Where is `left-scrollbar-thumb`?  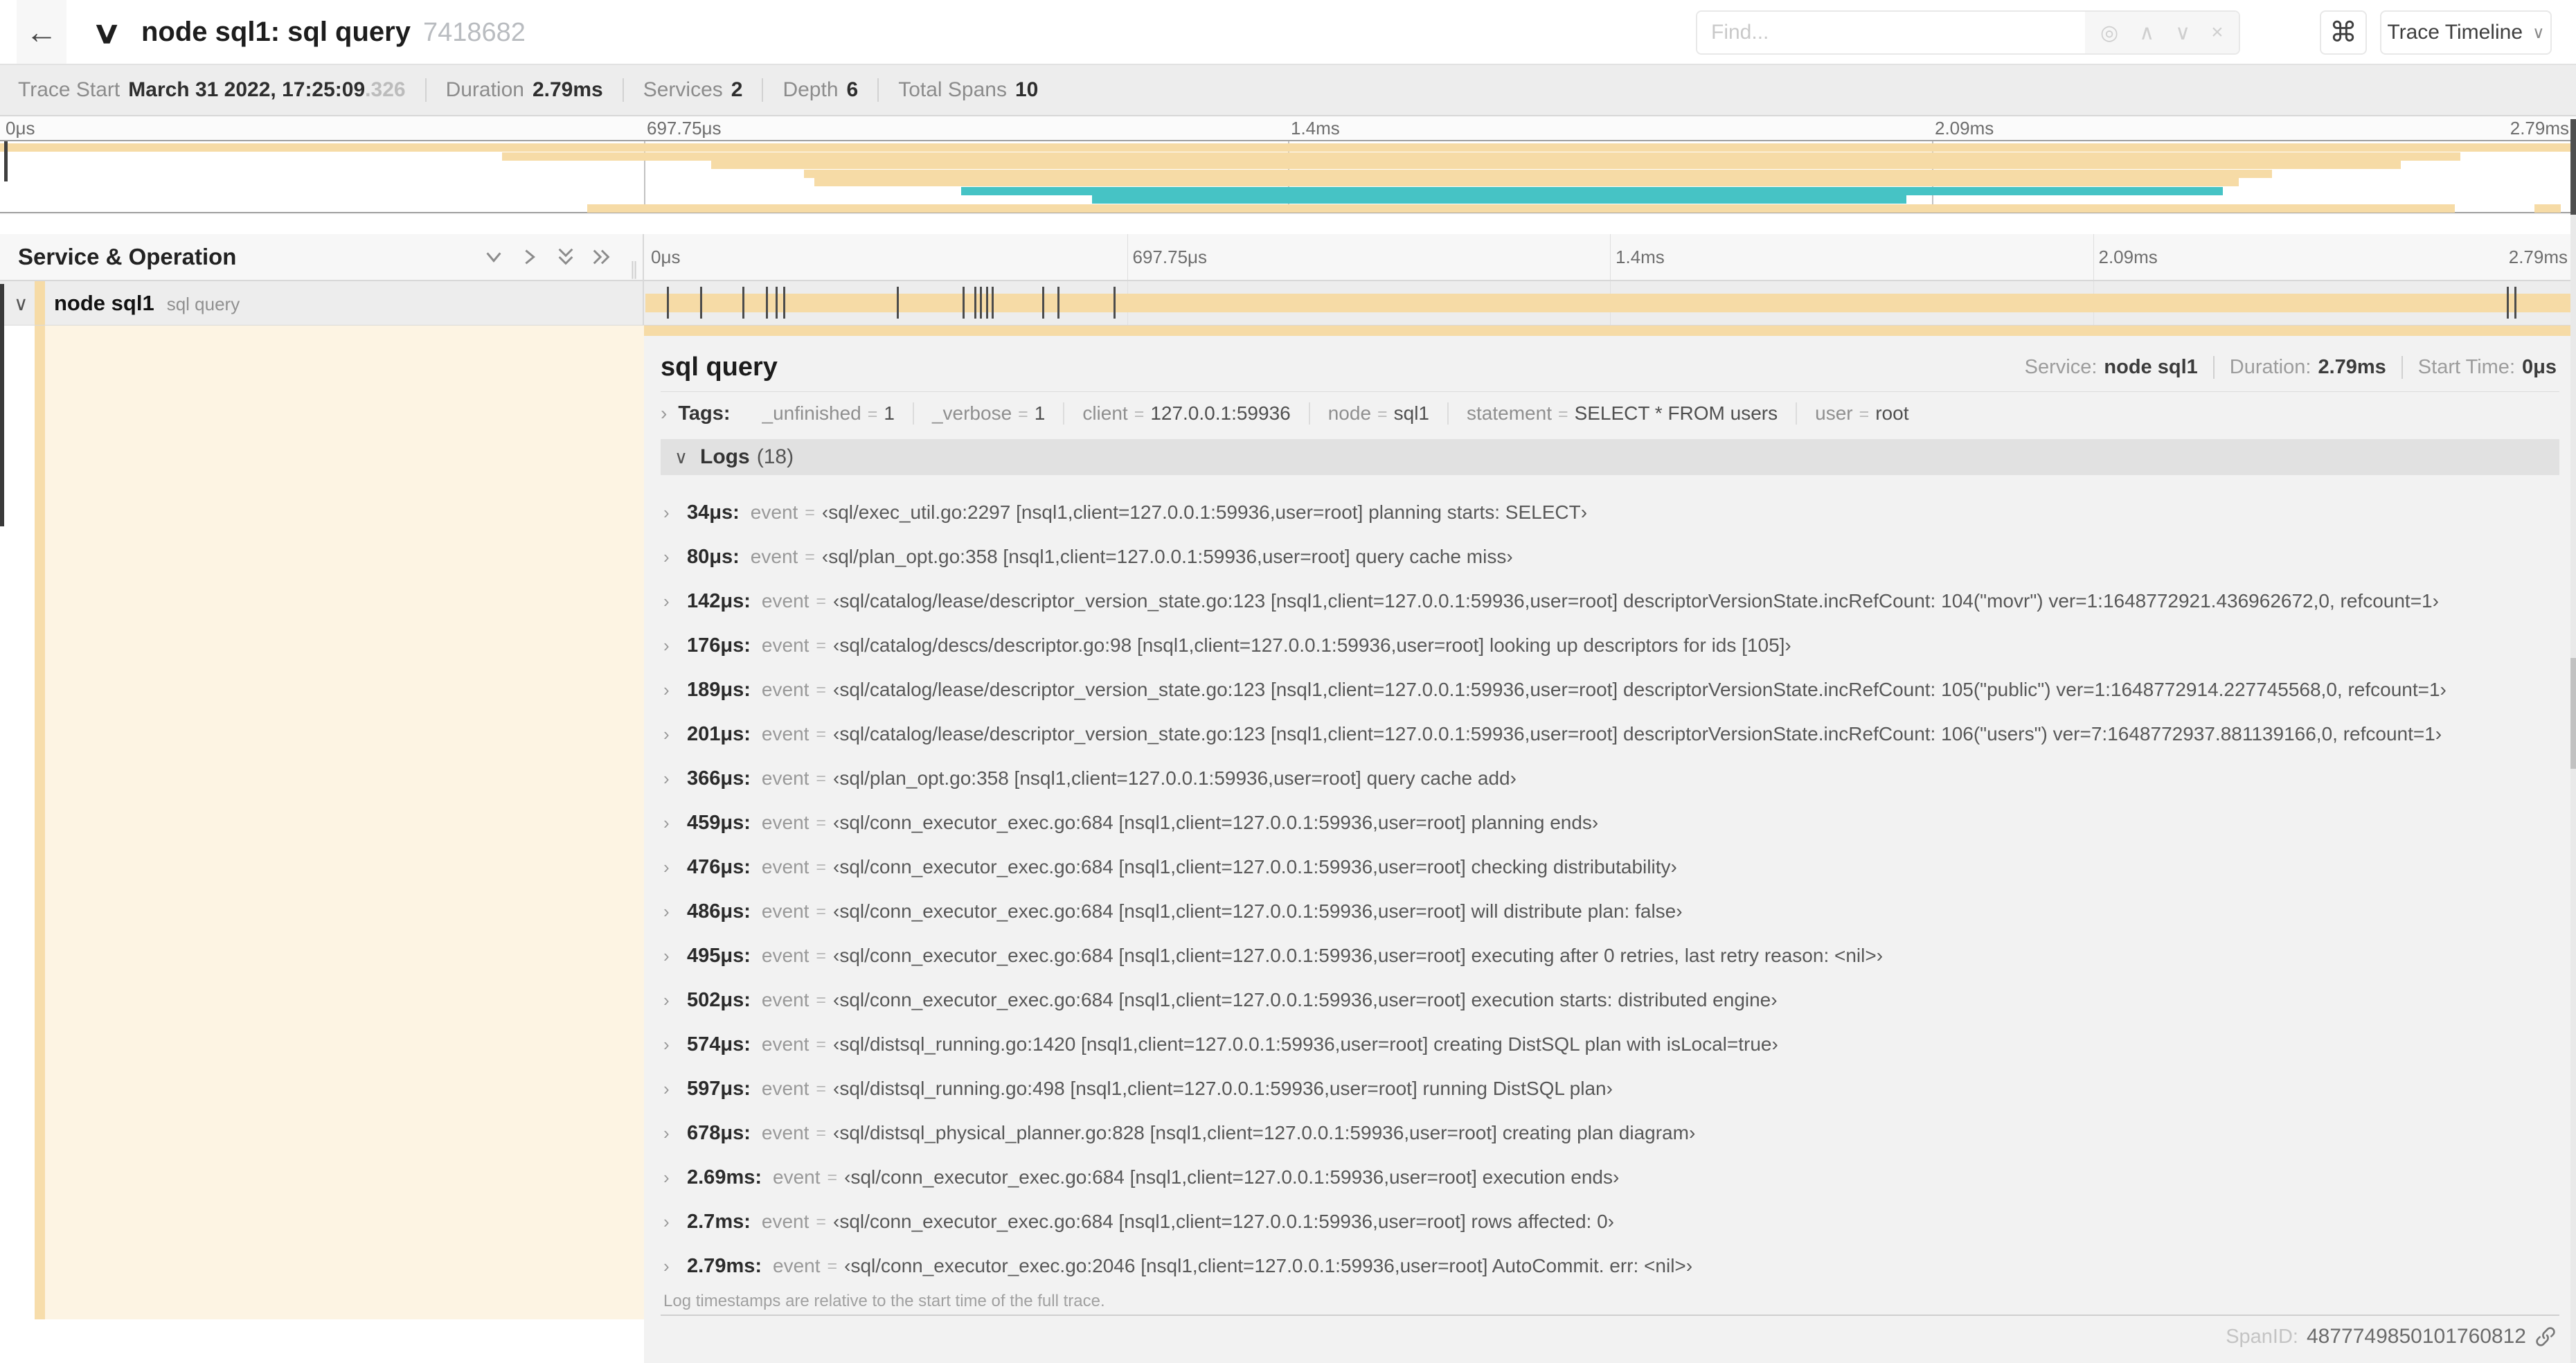 left-scrollbar-thumb is located at coordinates (2, 405).